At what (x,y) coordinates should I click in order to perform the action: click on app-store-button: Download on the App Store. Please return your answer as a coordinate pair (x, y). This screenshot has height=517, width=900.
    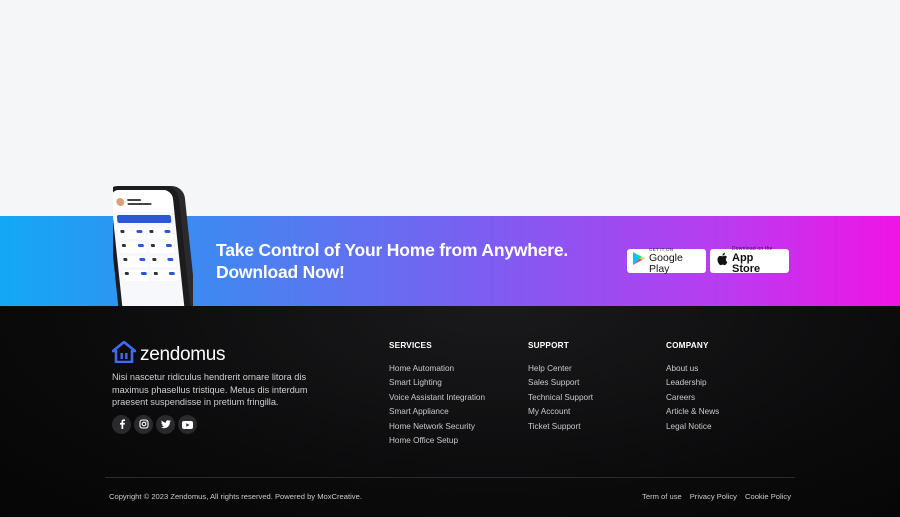
    Looking at the image, I should click on (749, 261).